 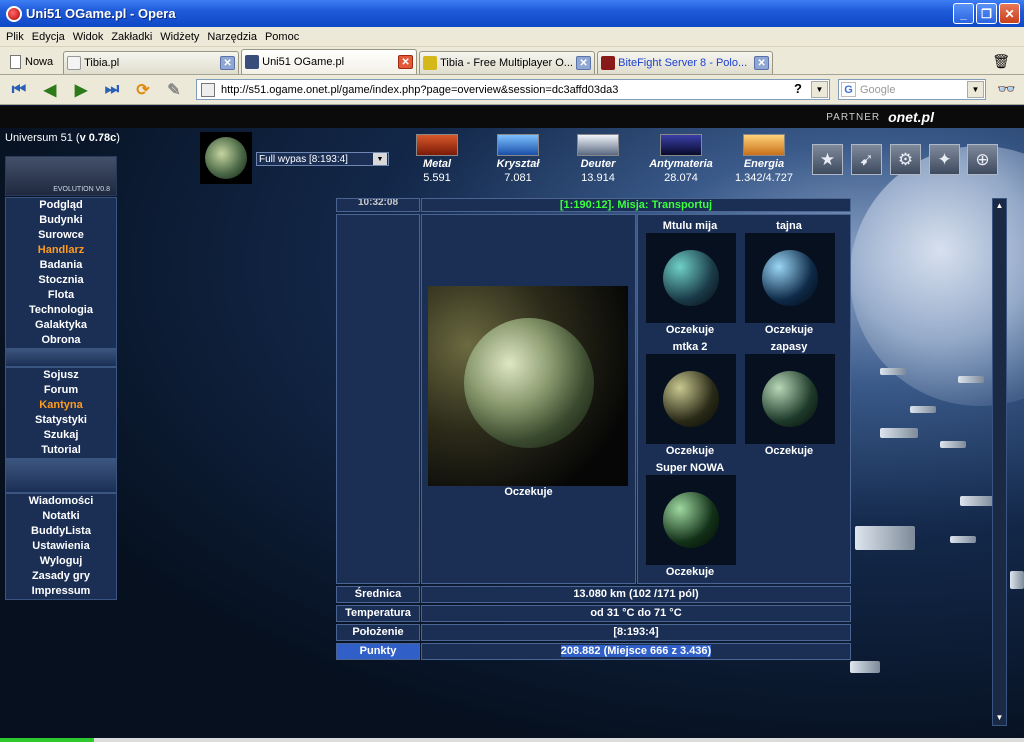 I want to click on main-planet-status: Oczekuje, so click(x=528, y=492).